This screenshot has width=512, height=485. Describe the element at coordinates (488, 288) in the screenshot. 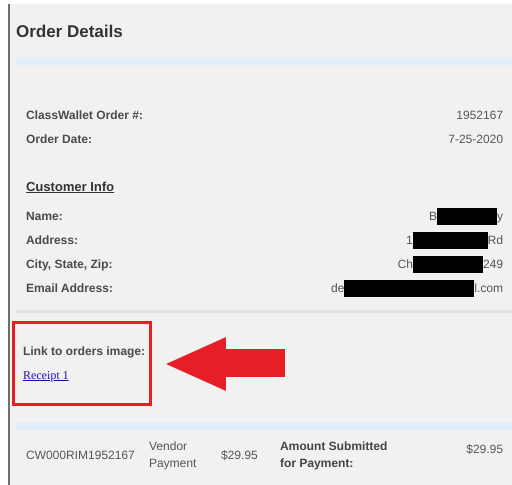

I see `field-value: l.com` at that location.